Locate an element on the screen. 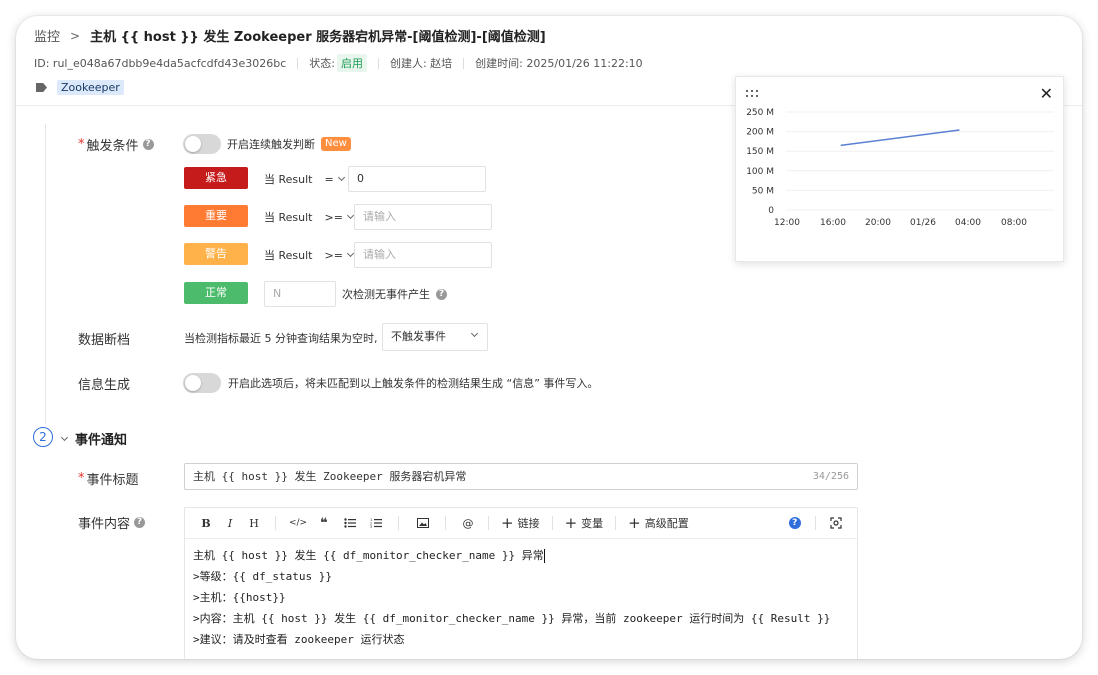 The image size is (1098, 675). x-tick-label: 01/26 is located at coordinates (923, 223).